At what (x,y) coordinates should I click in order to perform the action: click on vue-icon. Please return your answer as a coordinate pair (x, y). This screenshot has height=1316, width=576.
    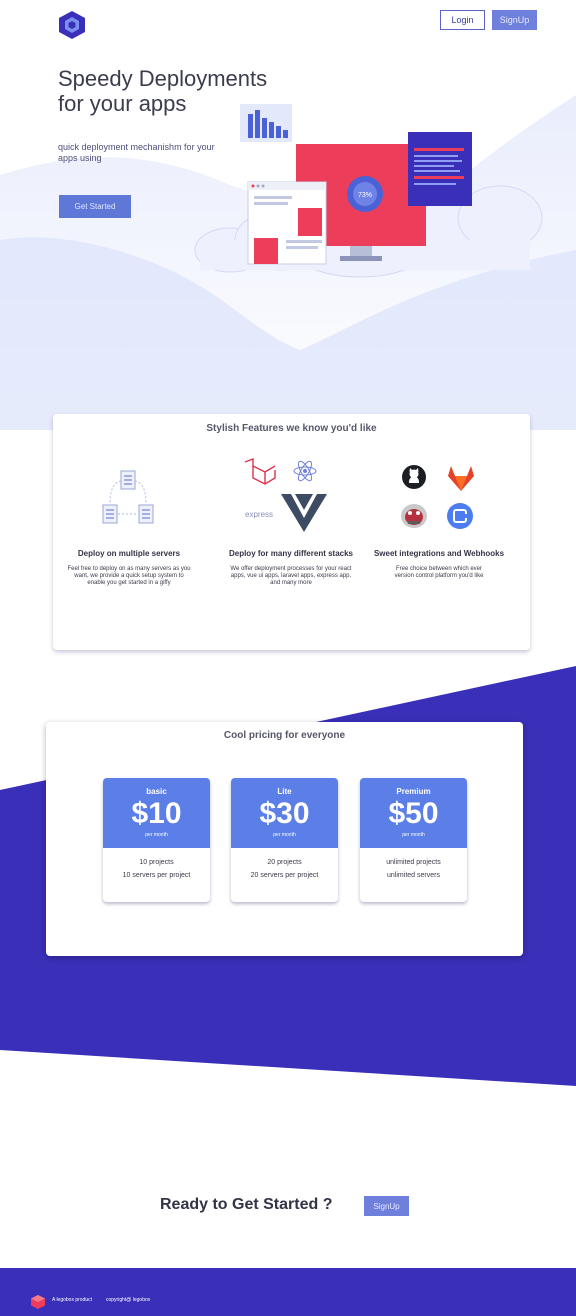
    Looking at the image, I should click on (304, 513).